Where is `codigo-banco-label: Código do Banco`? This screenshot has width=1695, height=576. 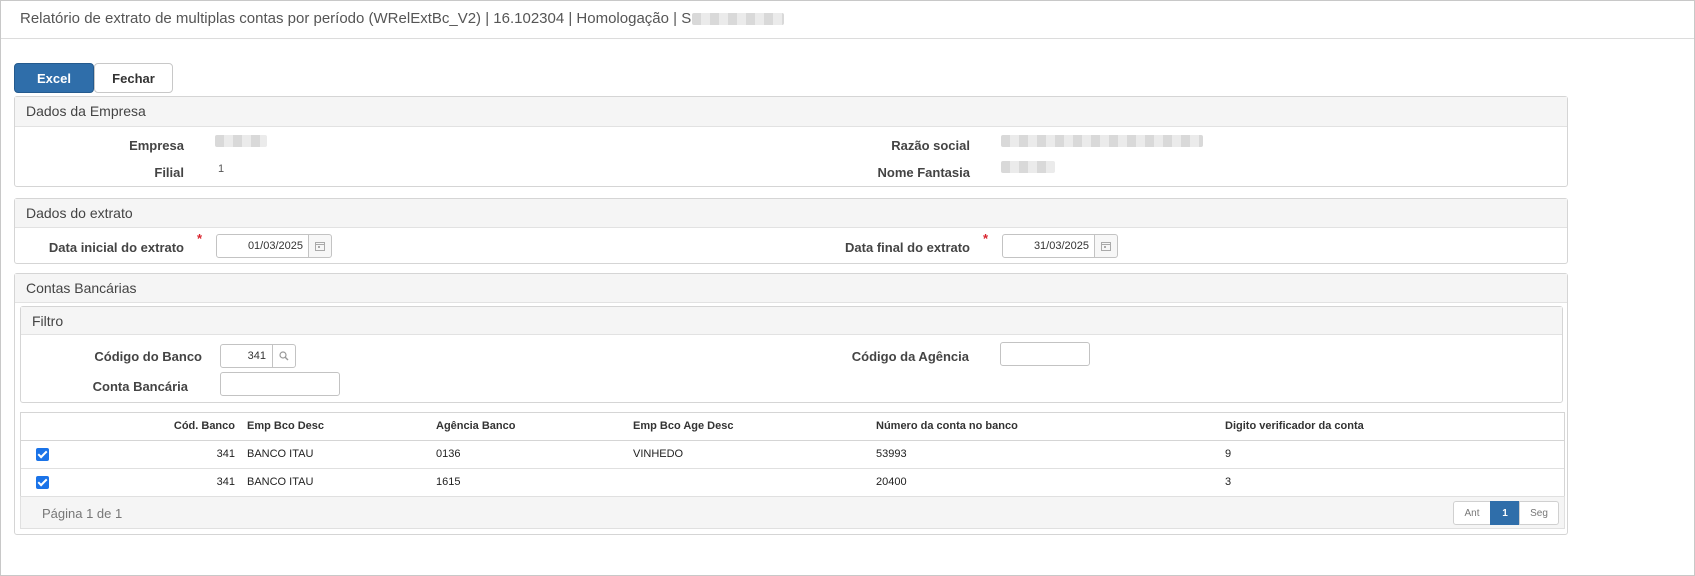
codigo-banco-label: Código do Banco is located at coordinates (148, 356).